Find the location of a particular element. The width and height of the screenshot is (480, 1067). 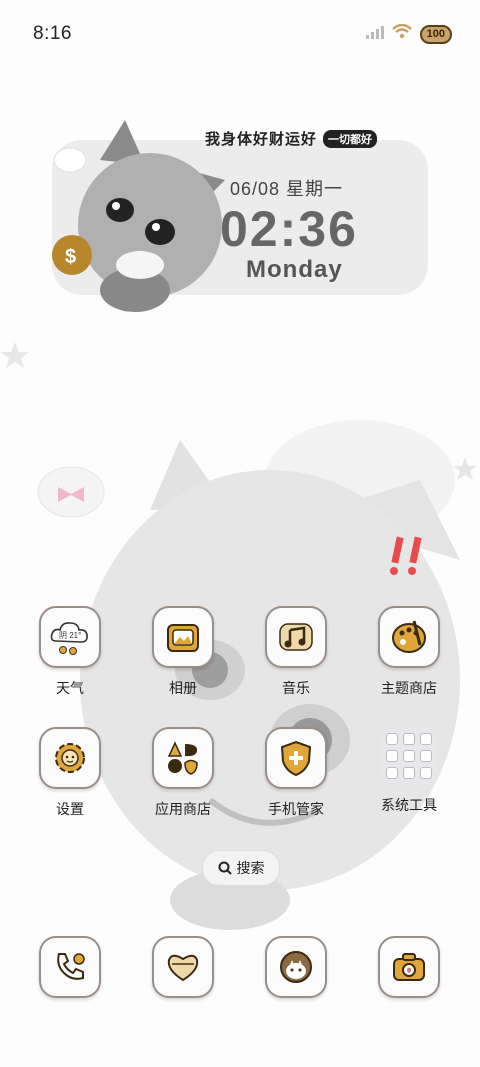

widget-time: 02:36 is located at coordinates (289, 229).